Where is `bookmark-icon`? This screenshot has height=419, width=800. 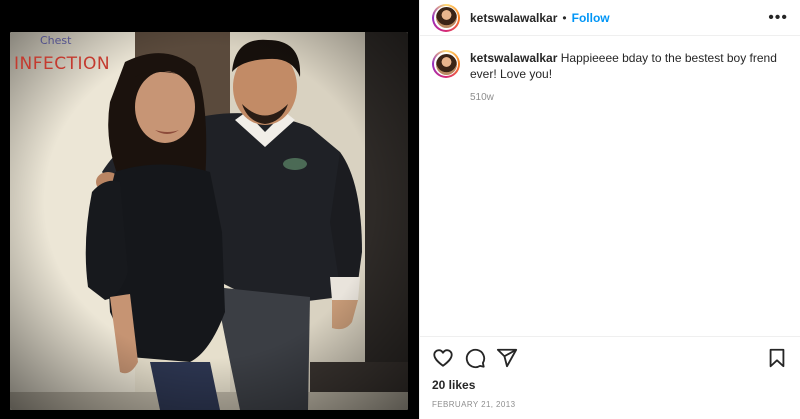 bookmark-icon is located at coordinates (777, 358).